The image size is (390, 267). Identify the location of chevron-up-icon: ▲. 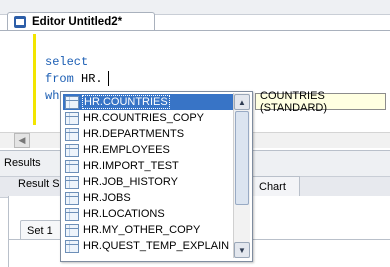
(242, 102).